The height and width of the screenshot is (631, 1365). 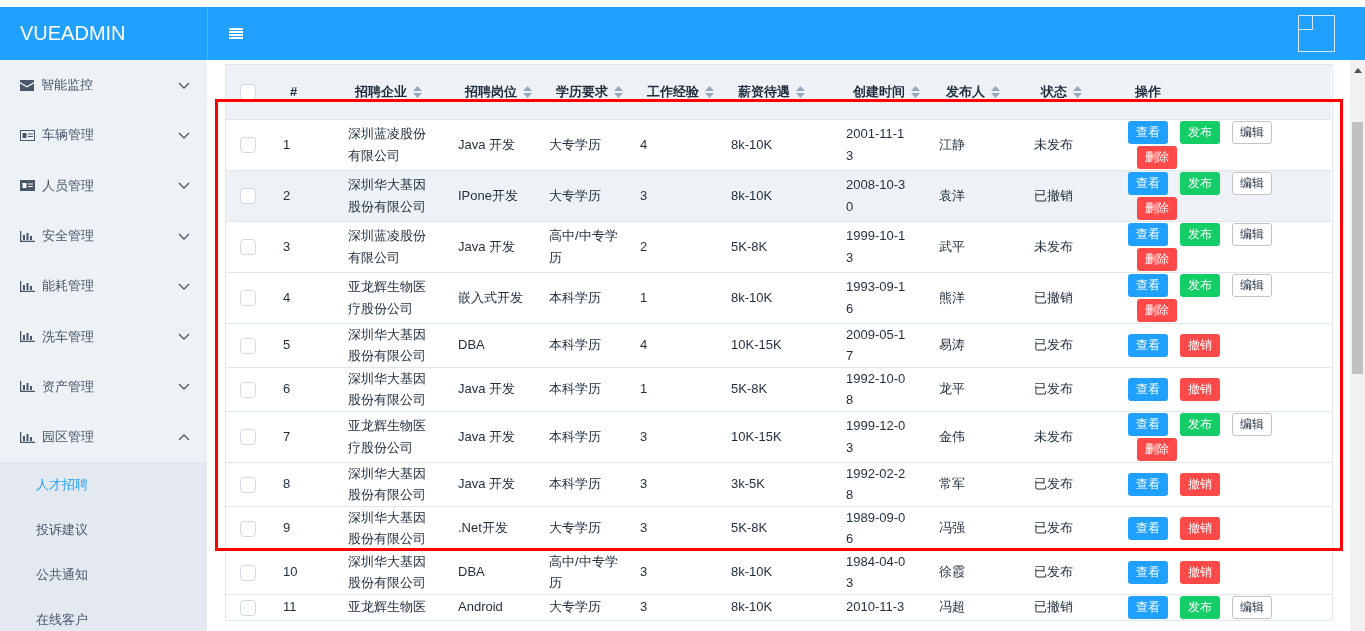 I want to click on sidebar-label: 能耗管理, so click(x=68, y=286).